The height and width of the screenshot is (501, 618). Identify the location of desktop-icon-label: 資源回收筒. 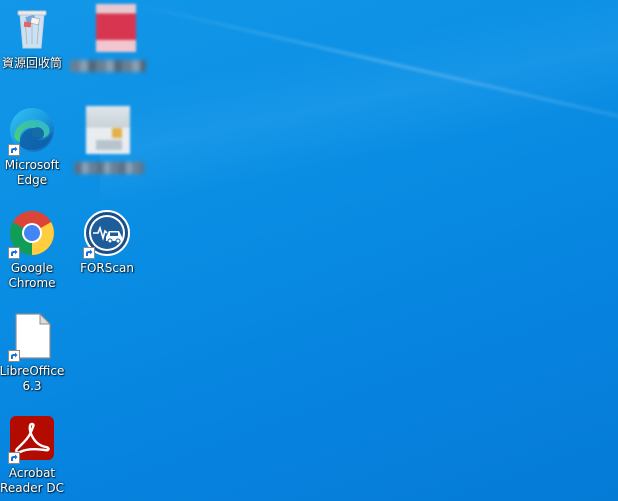
(31, 63).